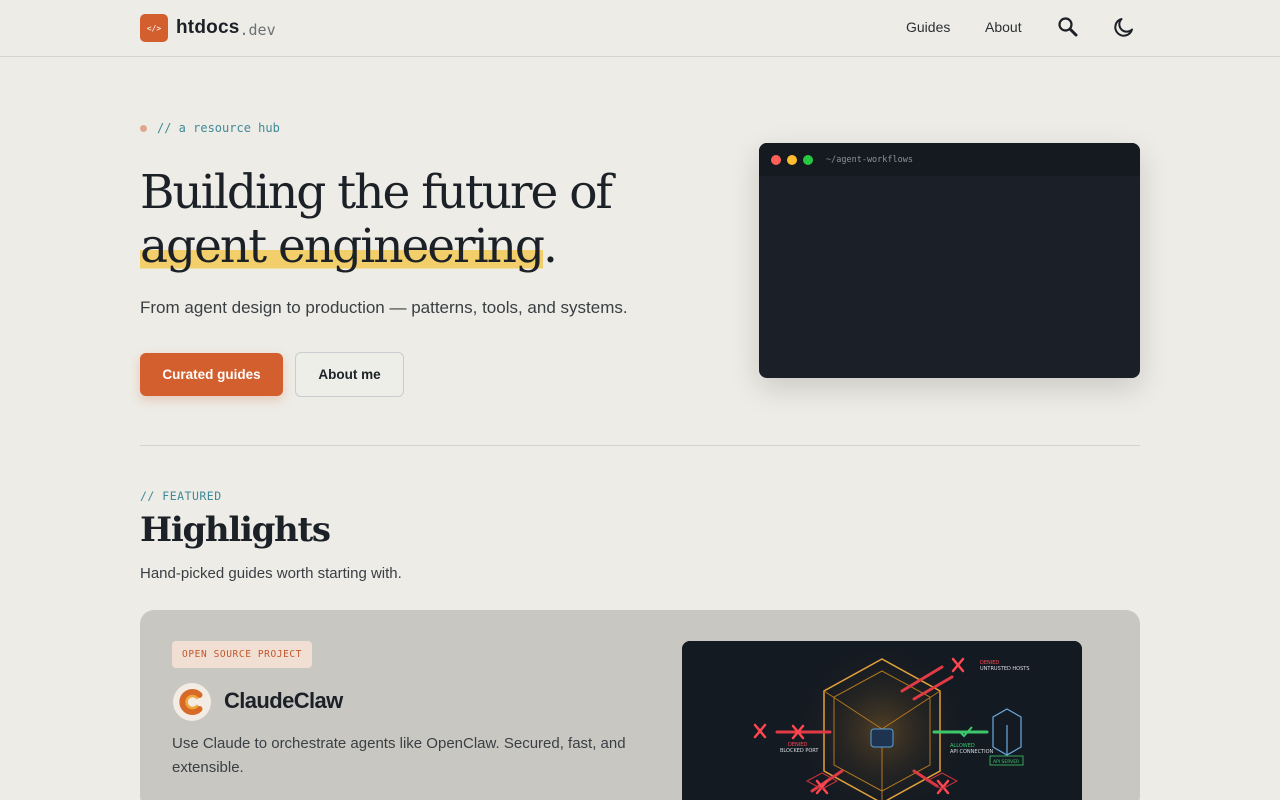 The image size is (1280, 800). I want to click on api-server-label: API SERVER, so click(1006, 762).